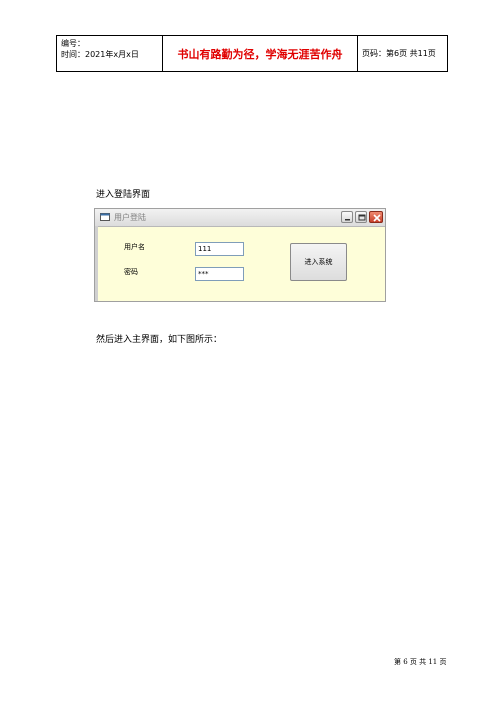 The image size is (500, 707). I want to click on caption-enter-login: 进入登陆界面, so click(123, 195).